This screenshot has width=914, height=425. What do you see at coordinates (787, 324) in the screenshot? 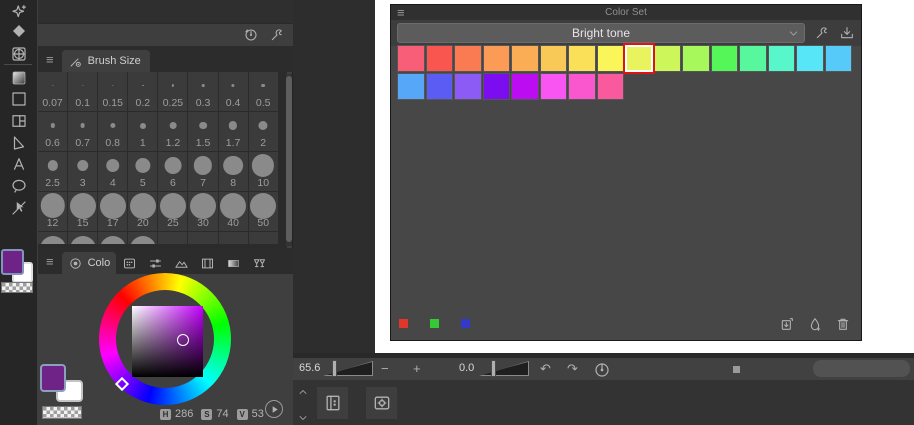
I see `replace-color-icon` at bounding box center [787, 324].